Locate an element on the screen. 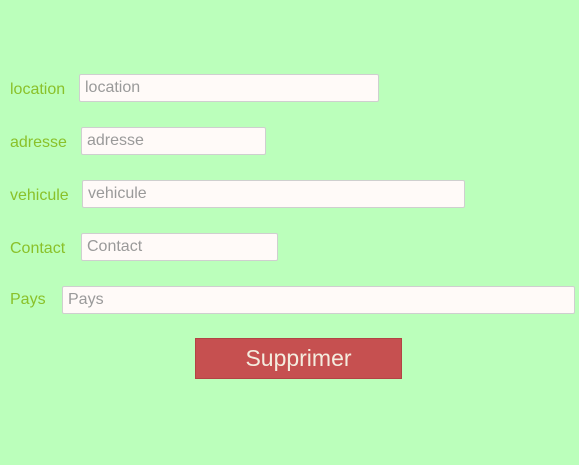 This screenshot has width=579, height=465. vehicule-input is located at coordinates (273, 194).